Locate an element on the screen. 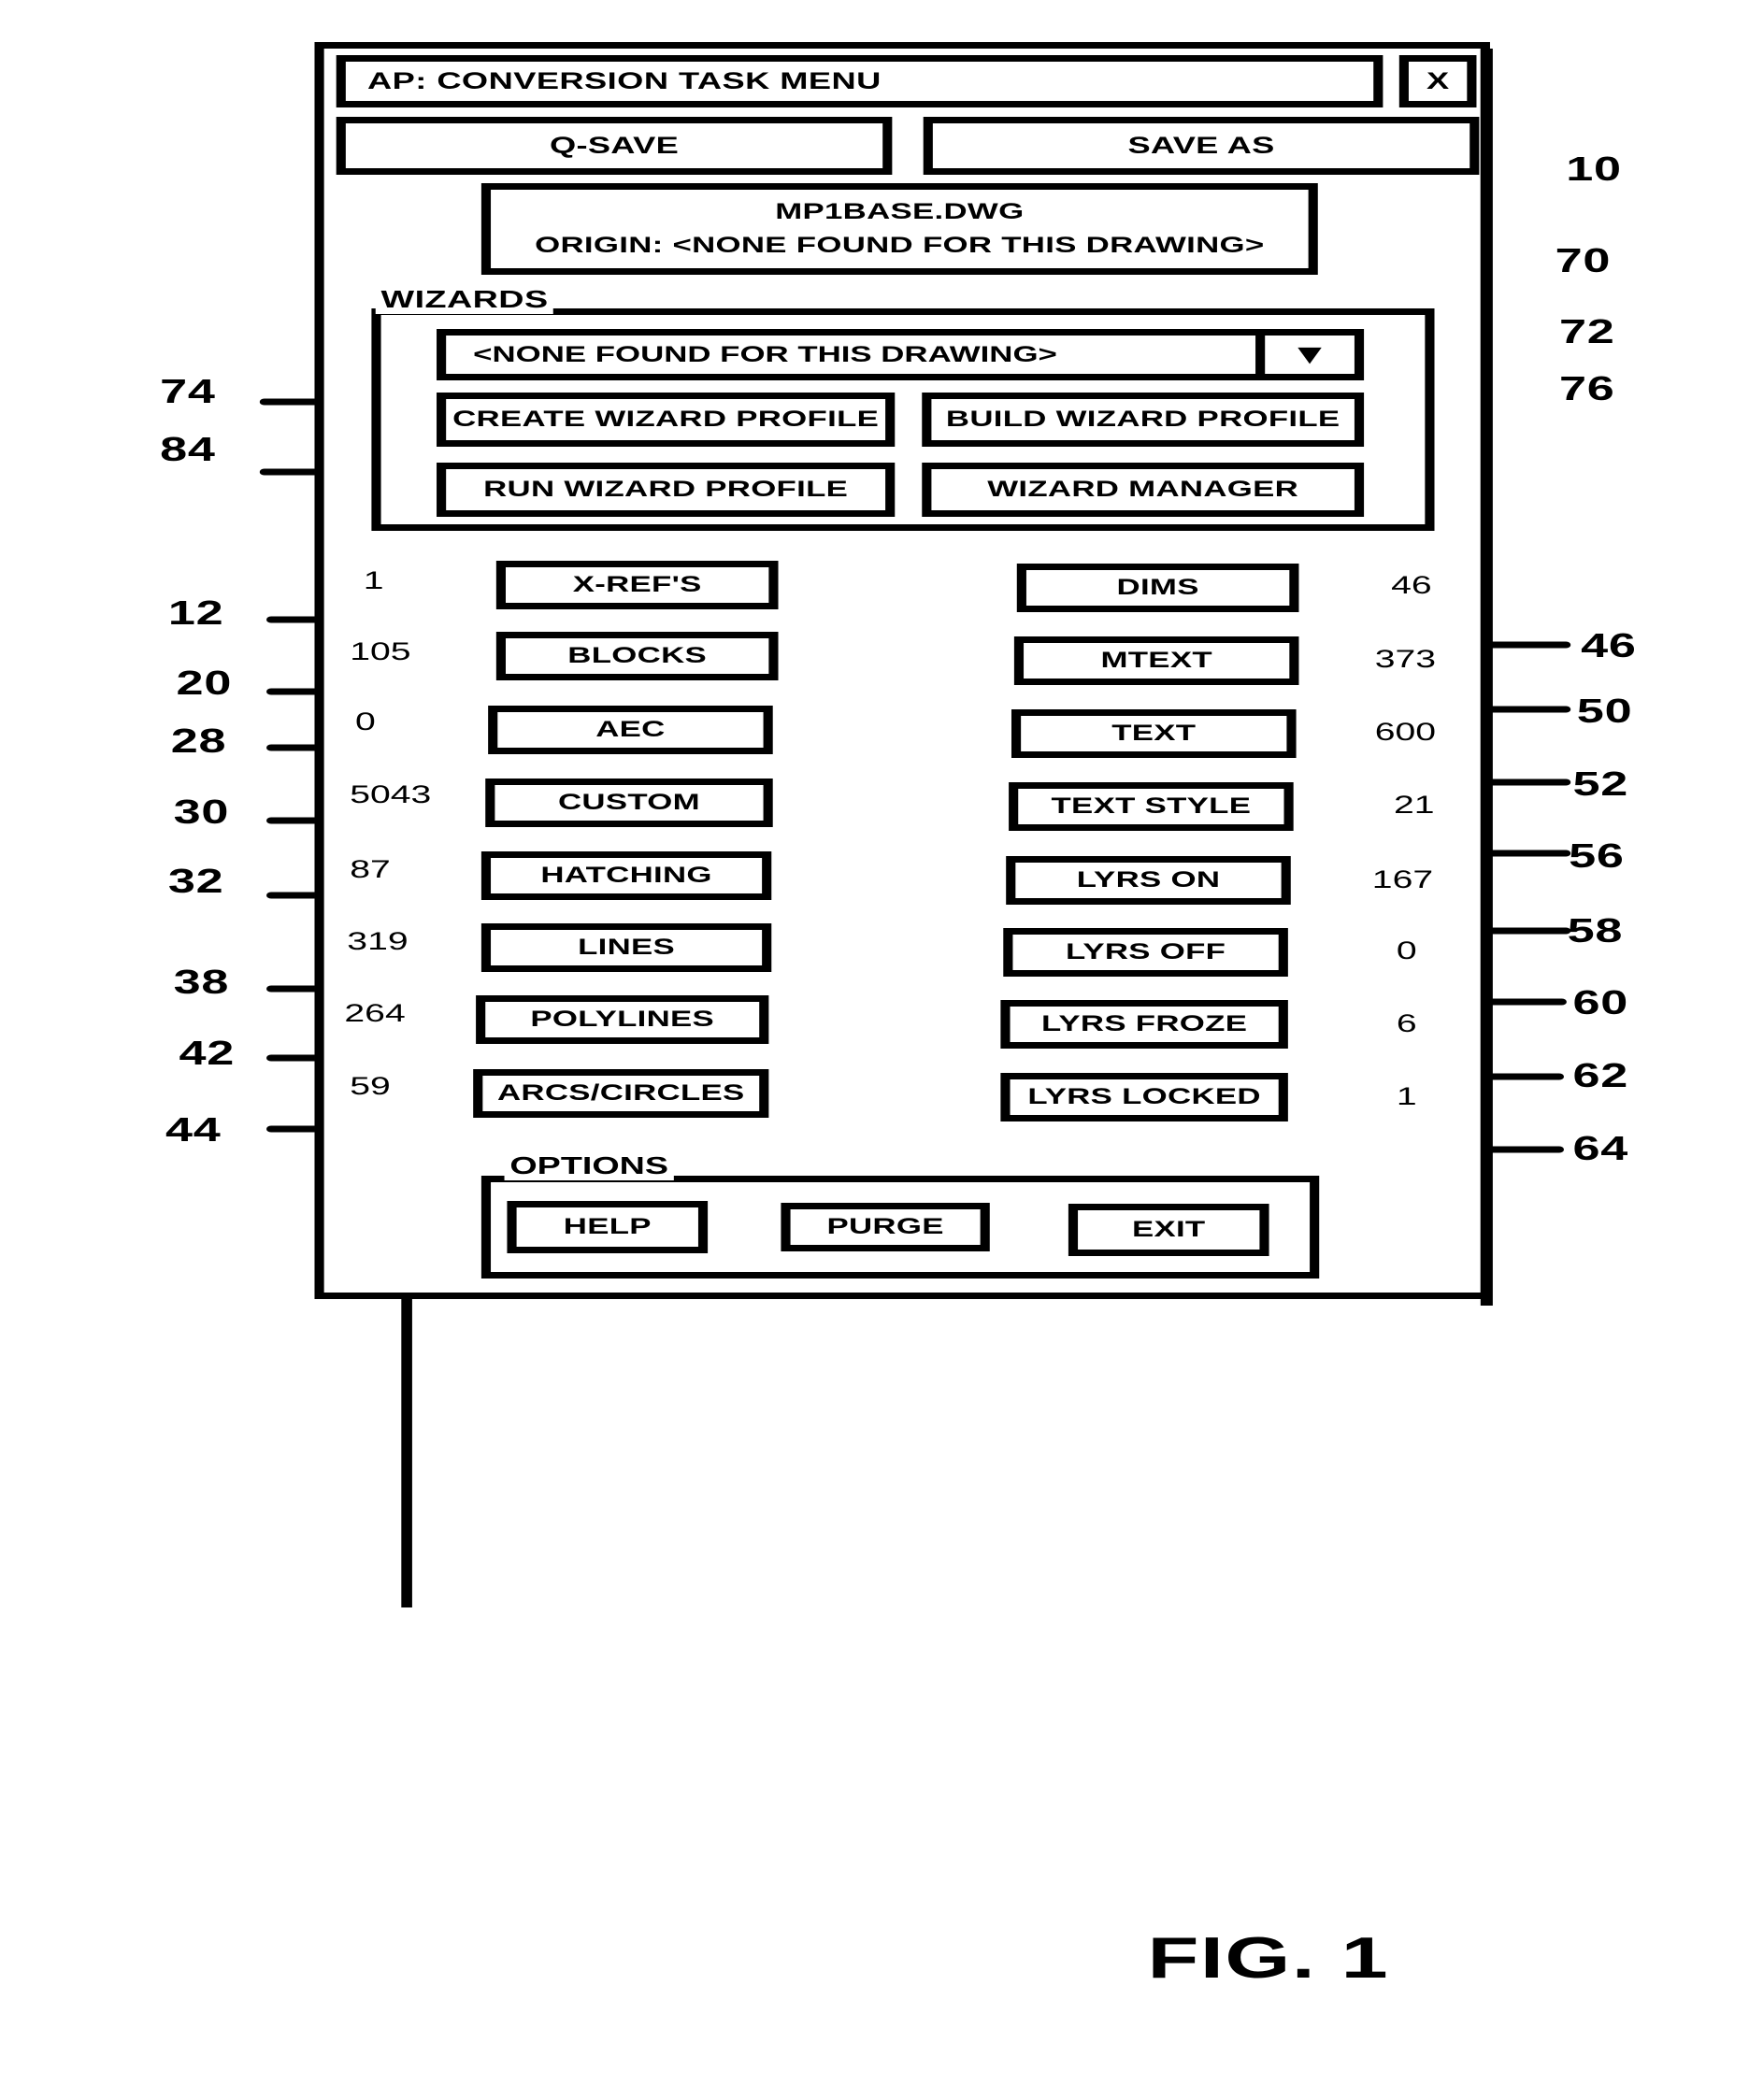  count-polylines: 264 is located at coordinates (375, 1013).